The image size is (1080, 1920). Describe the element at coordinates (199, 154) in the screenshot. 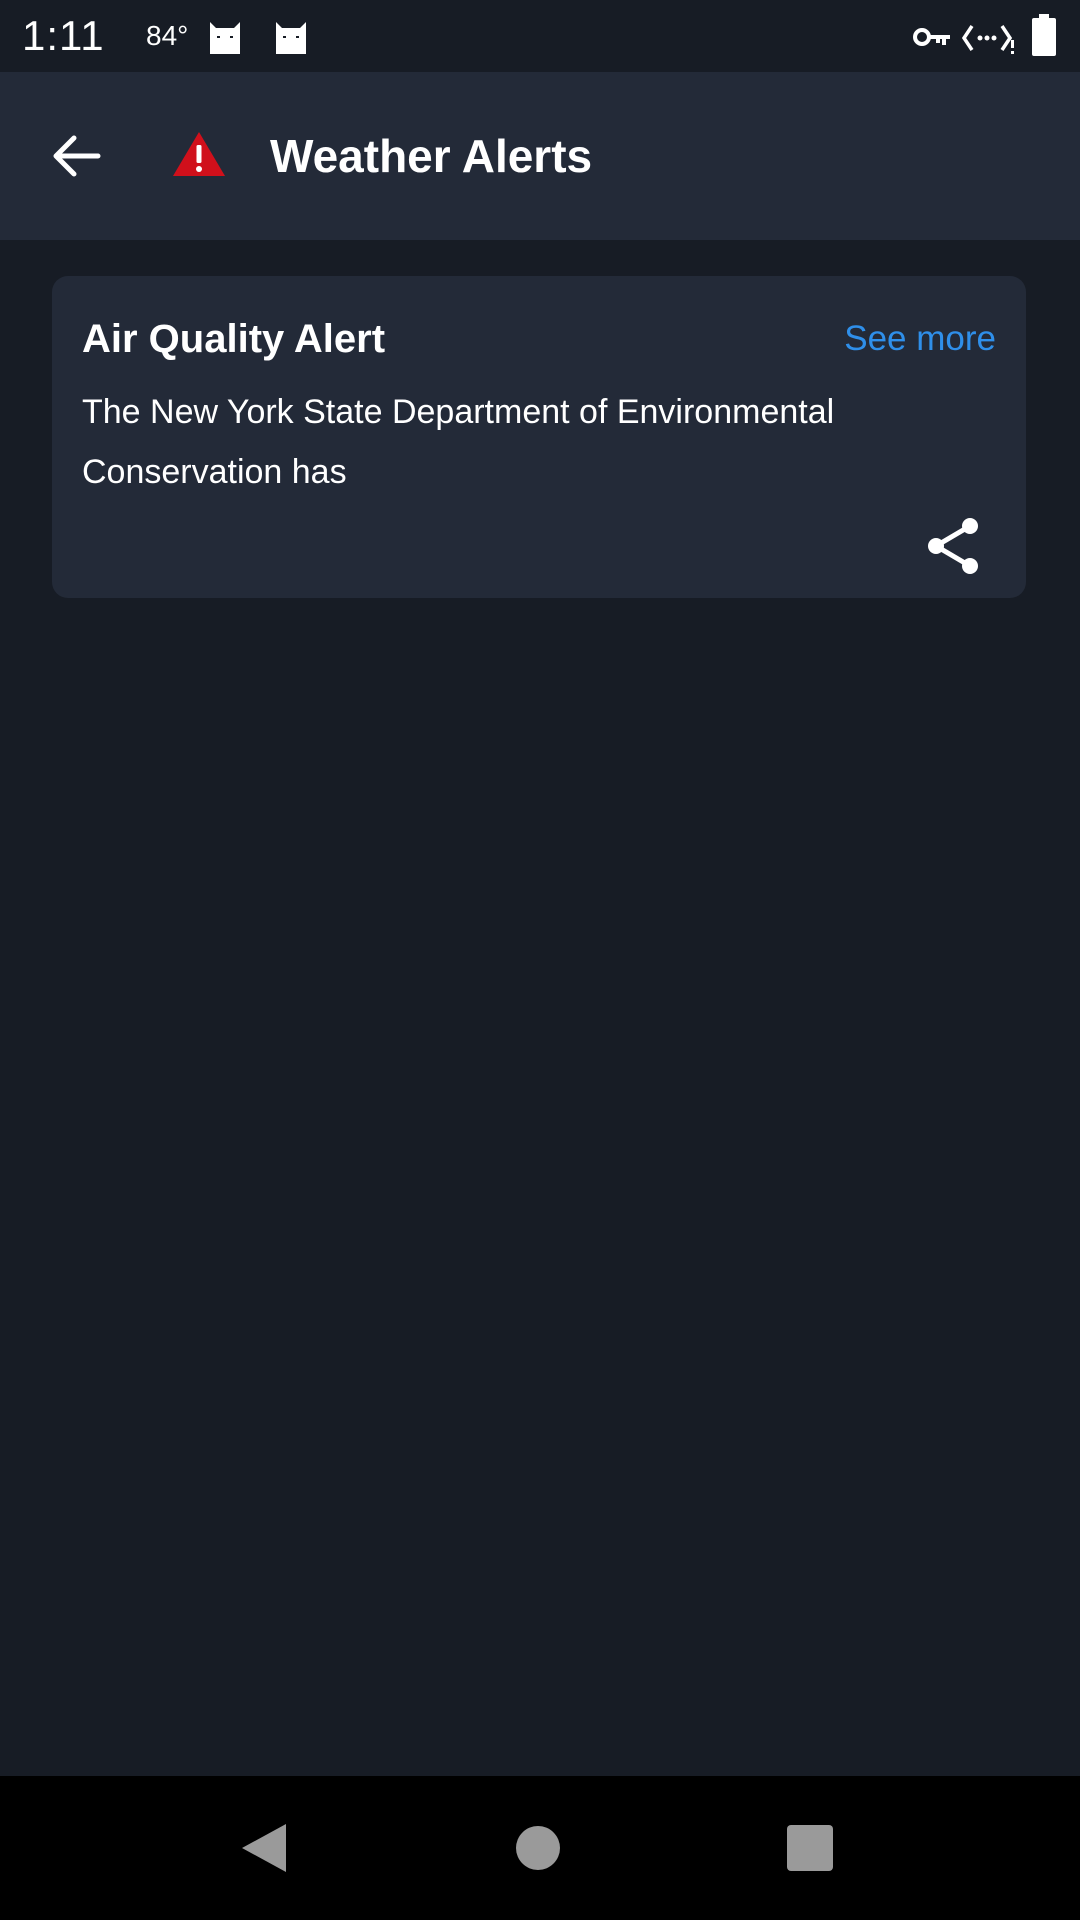

I see `warning-triangle-icon` at that location.